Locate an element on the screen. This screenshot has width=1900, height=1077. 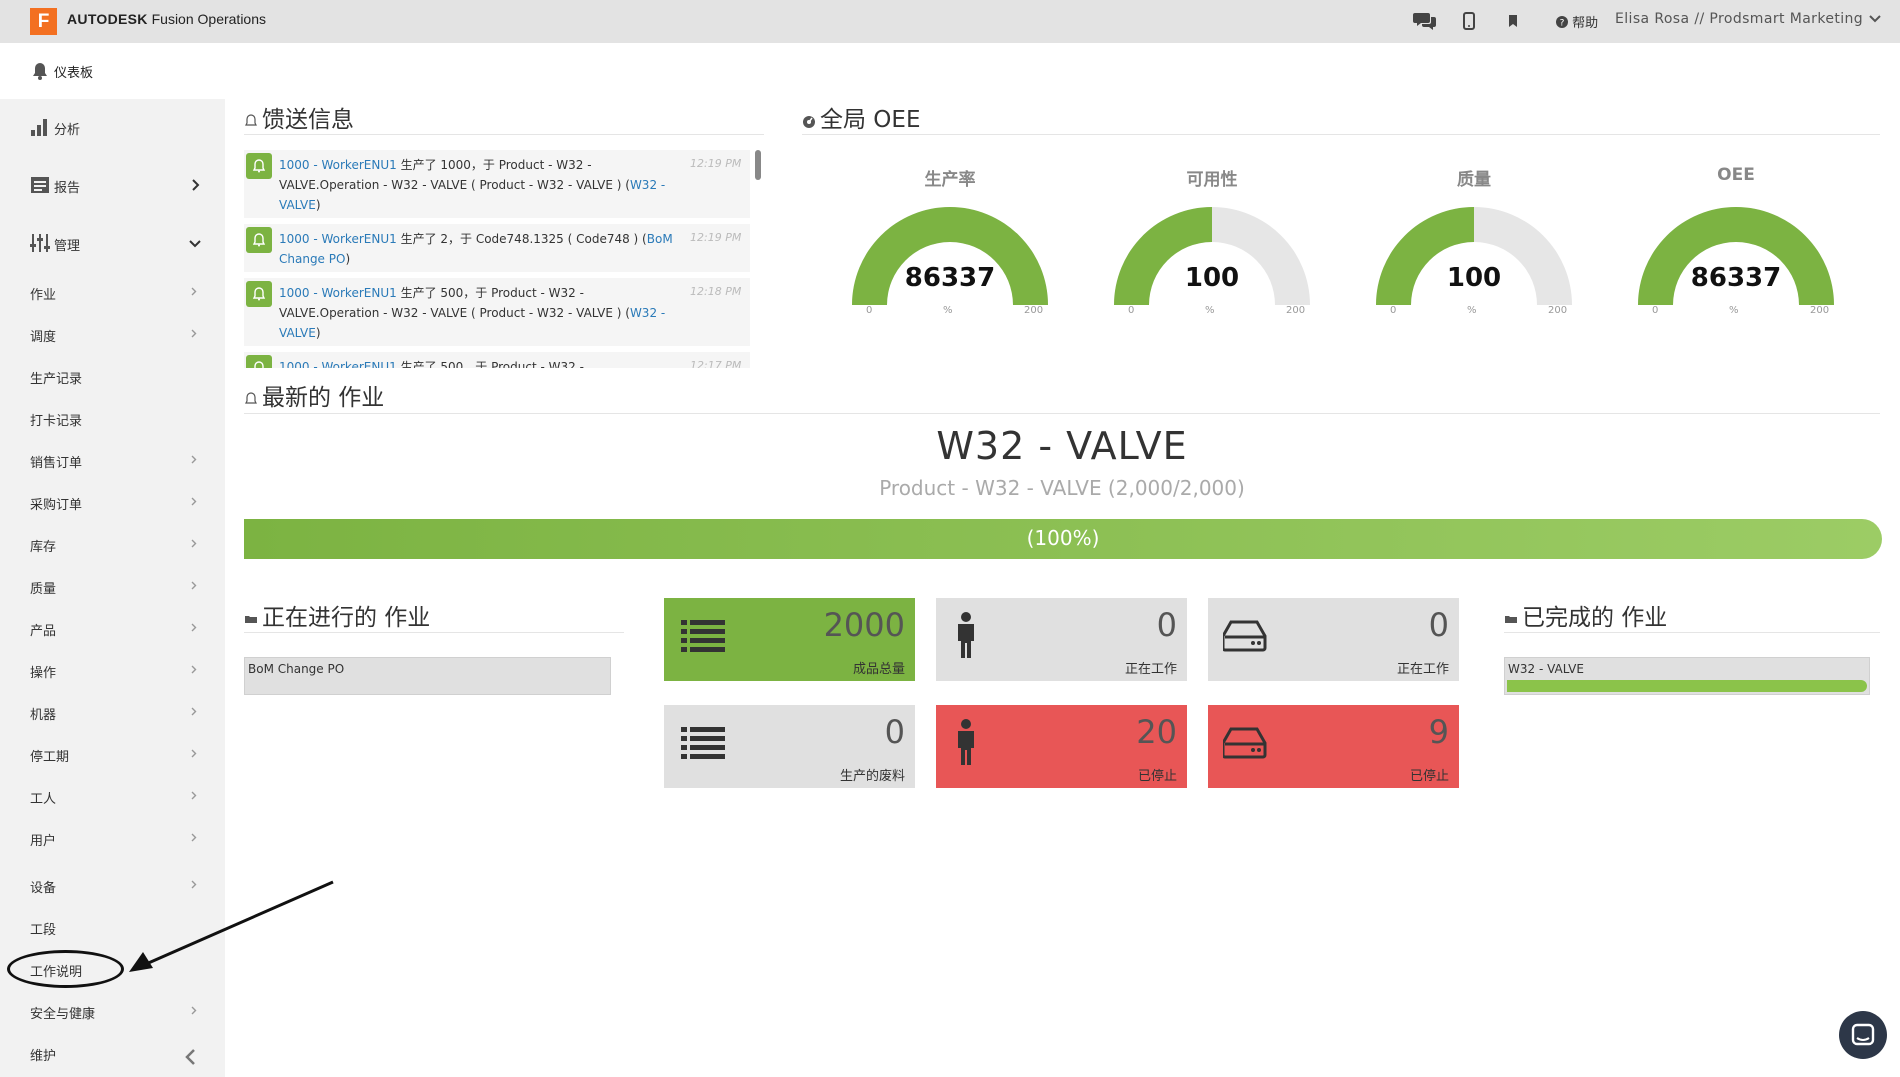
sidebar-item-reports: 报告 is located at coordinates (112, 185).